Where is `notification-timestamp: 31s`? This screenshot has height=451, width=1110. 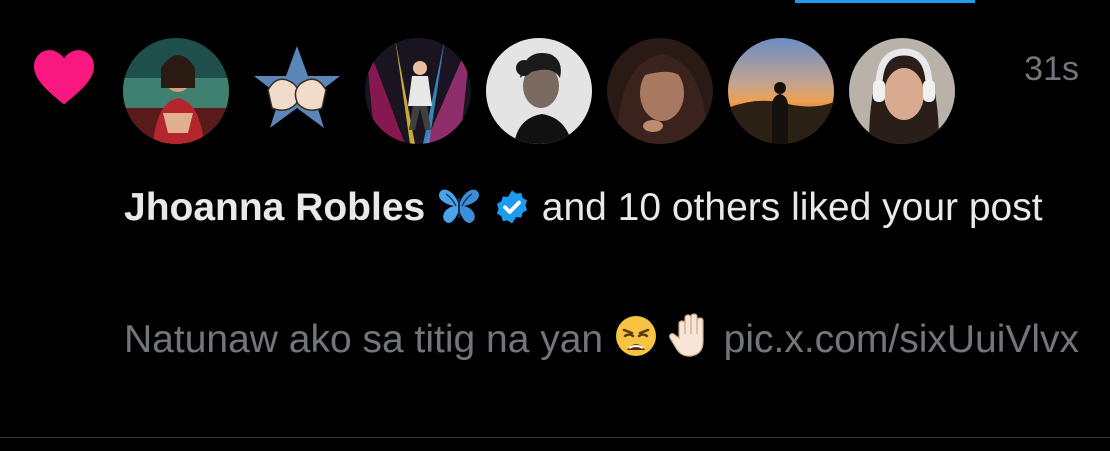
notification-timestamp: 31s is located at coordinates (1051, 69).